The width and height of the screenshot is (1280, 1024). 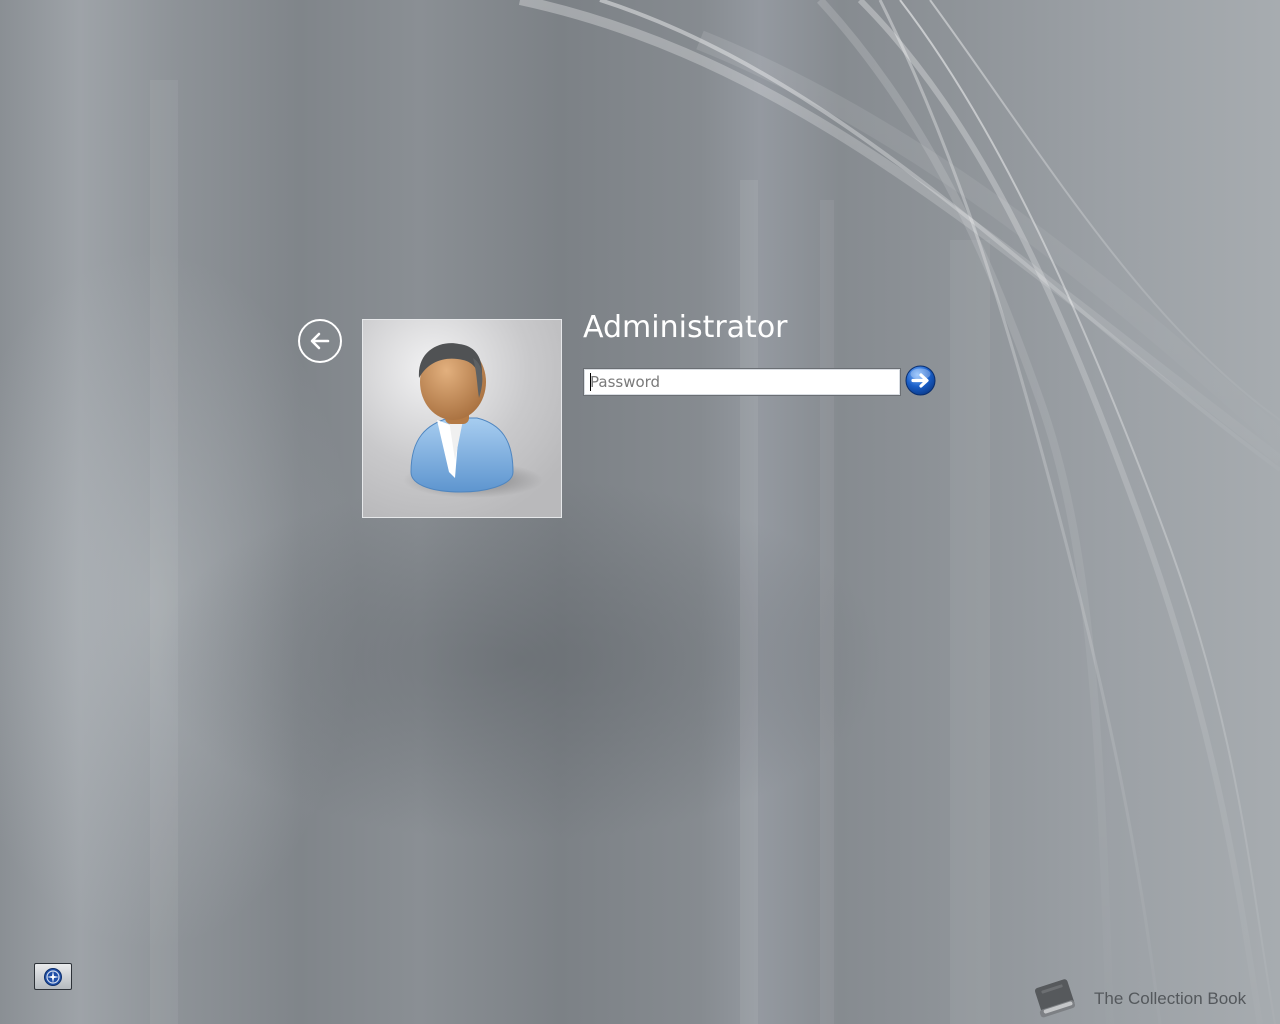 I want to click on user-avatar, so click(x=462, y=418).